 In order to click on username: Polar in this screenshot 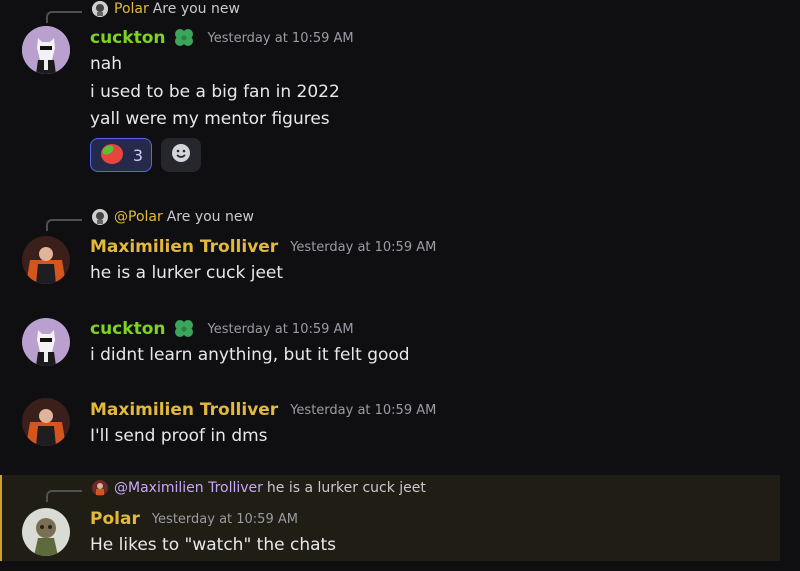, I will do `click(115, 519)`.